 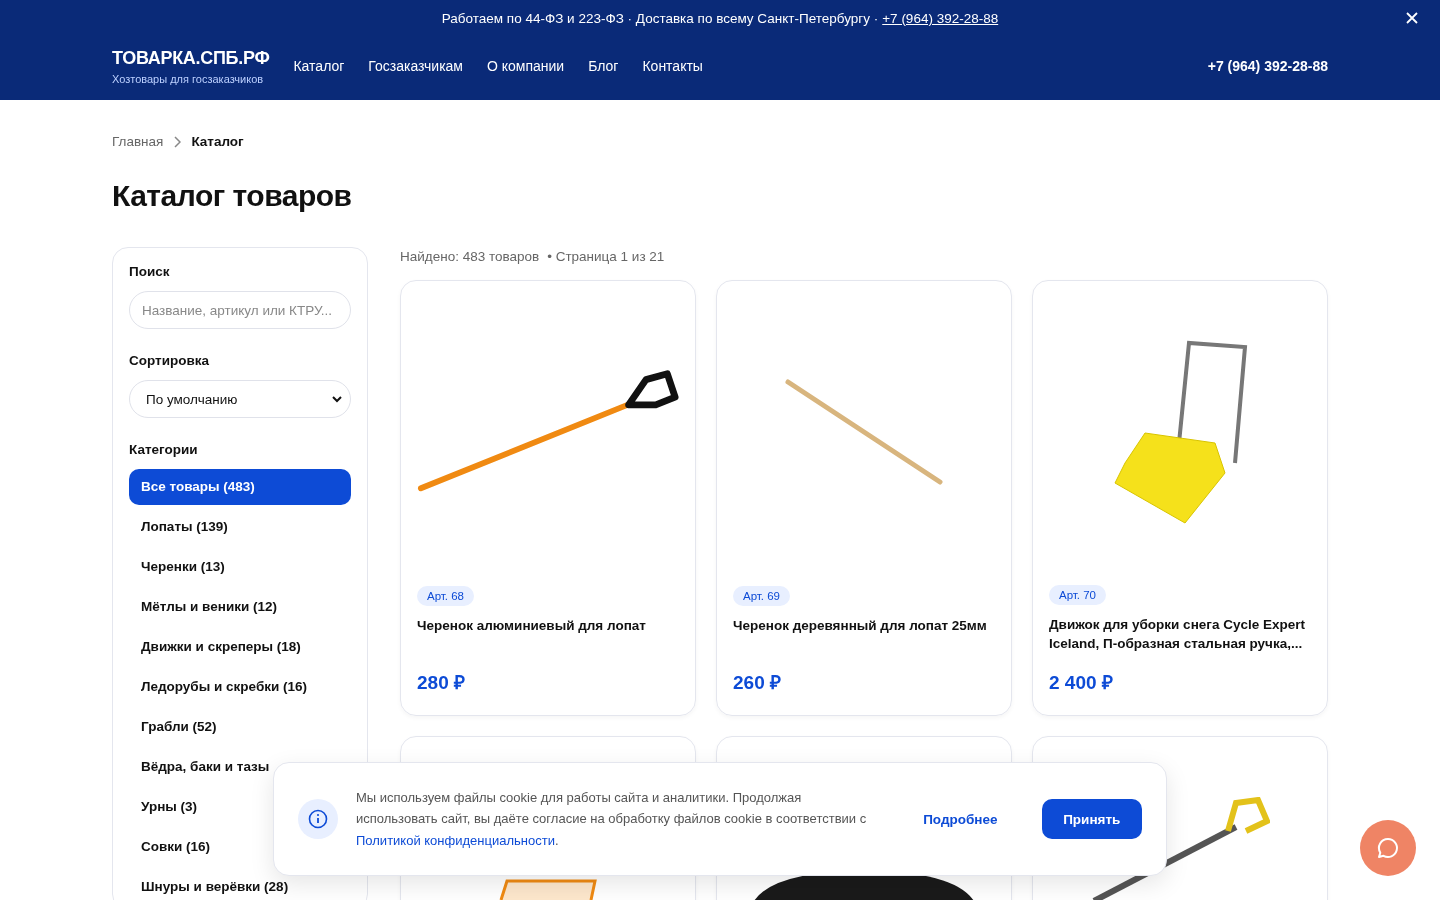 I want to click on search-label: Поиск, so click(x=150, y=271).